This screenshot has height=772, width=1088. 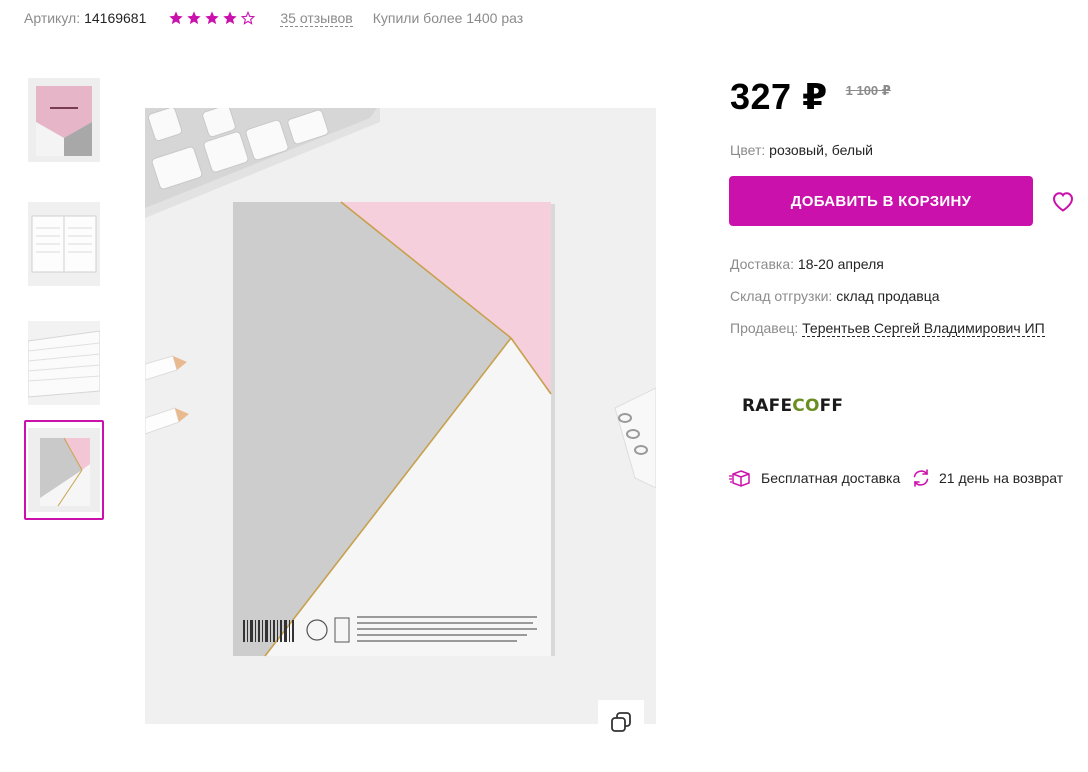 I want to click on thumbnail-cover-back, so click(x=64, y=470).